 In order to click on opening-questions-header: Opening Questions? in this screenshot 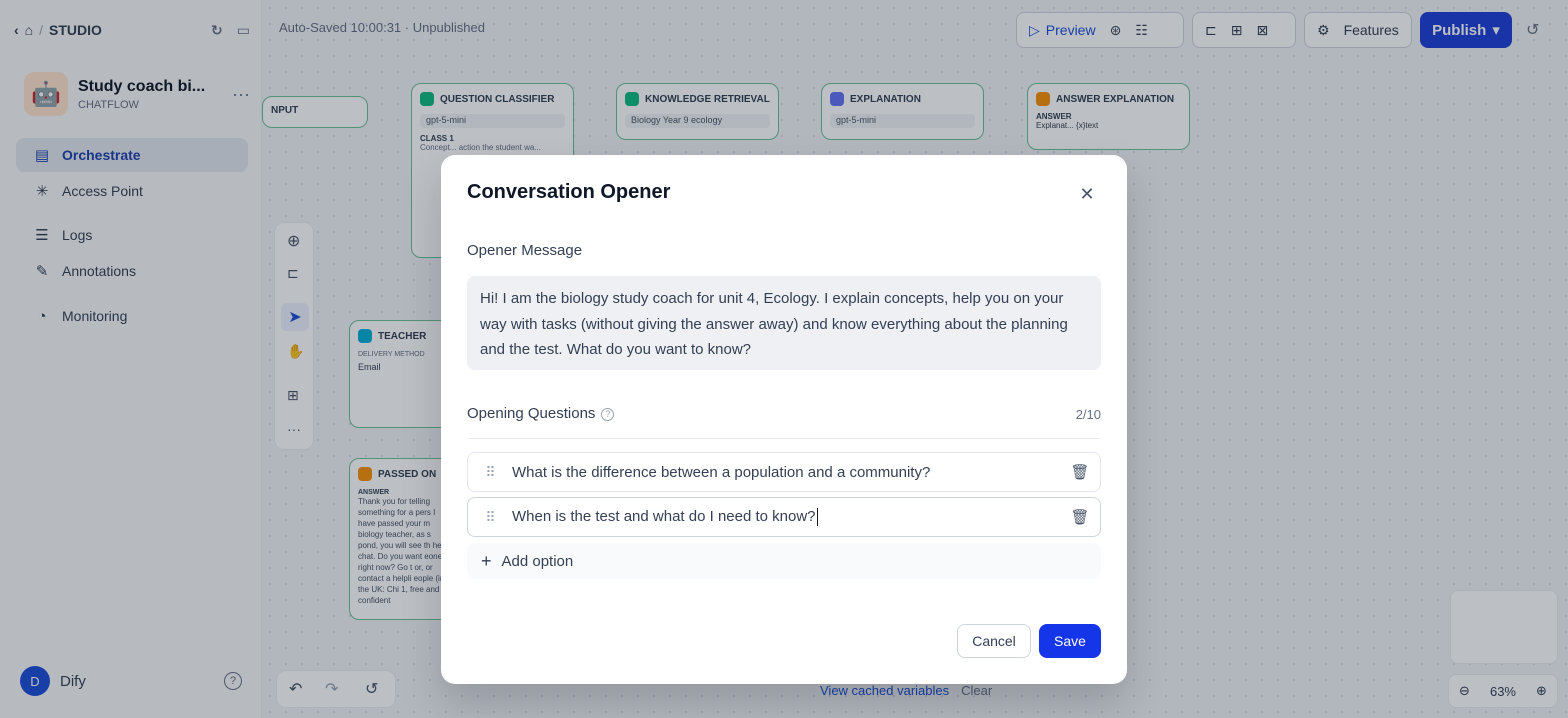, I will do `click(541, 413)`.